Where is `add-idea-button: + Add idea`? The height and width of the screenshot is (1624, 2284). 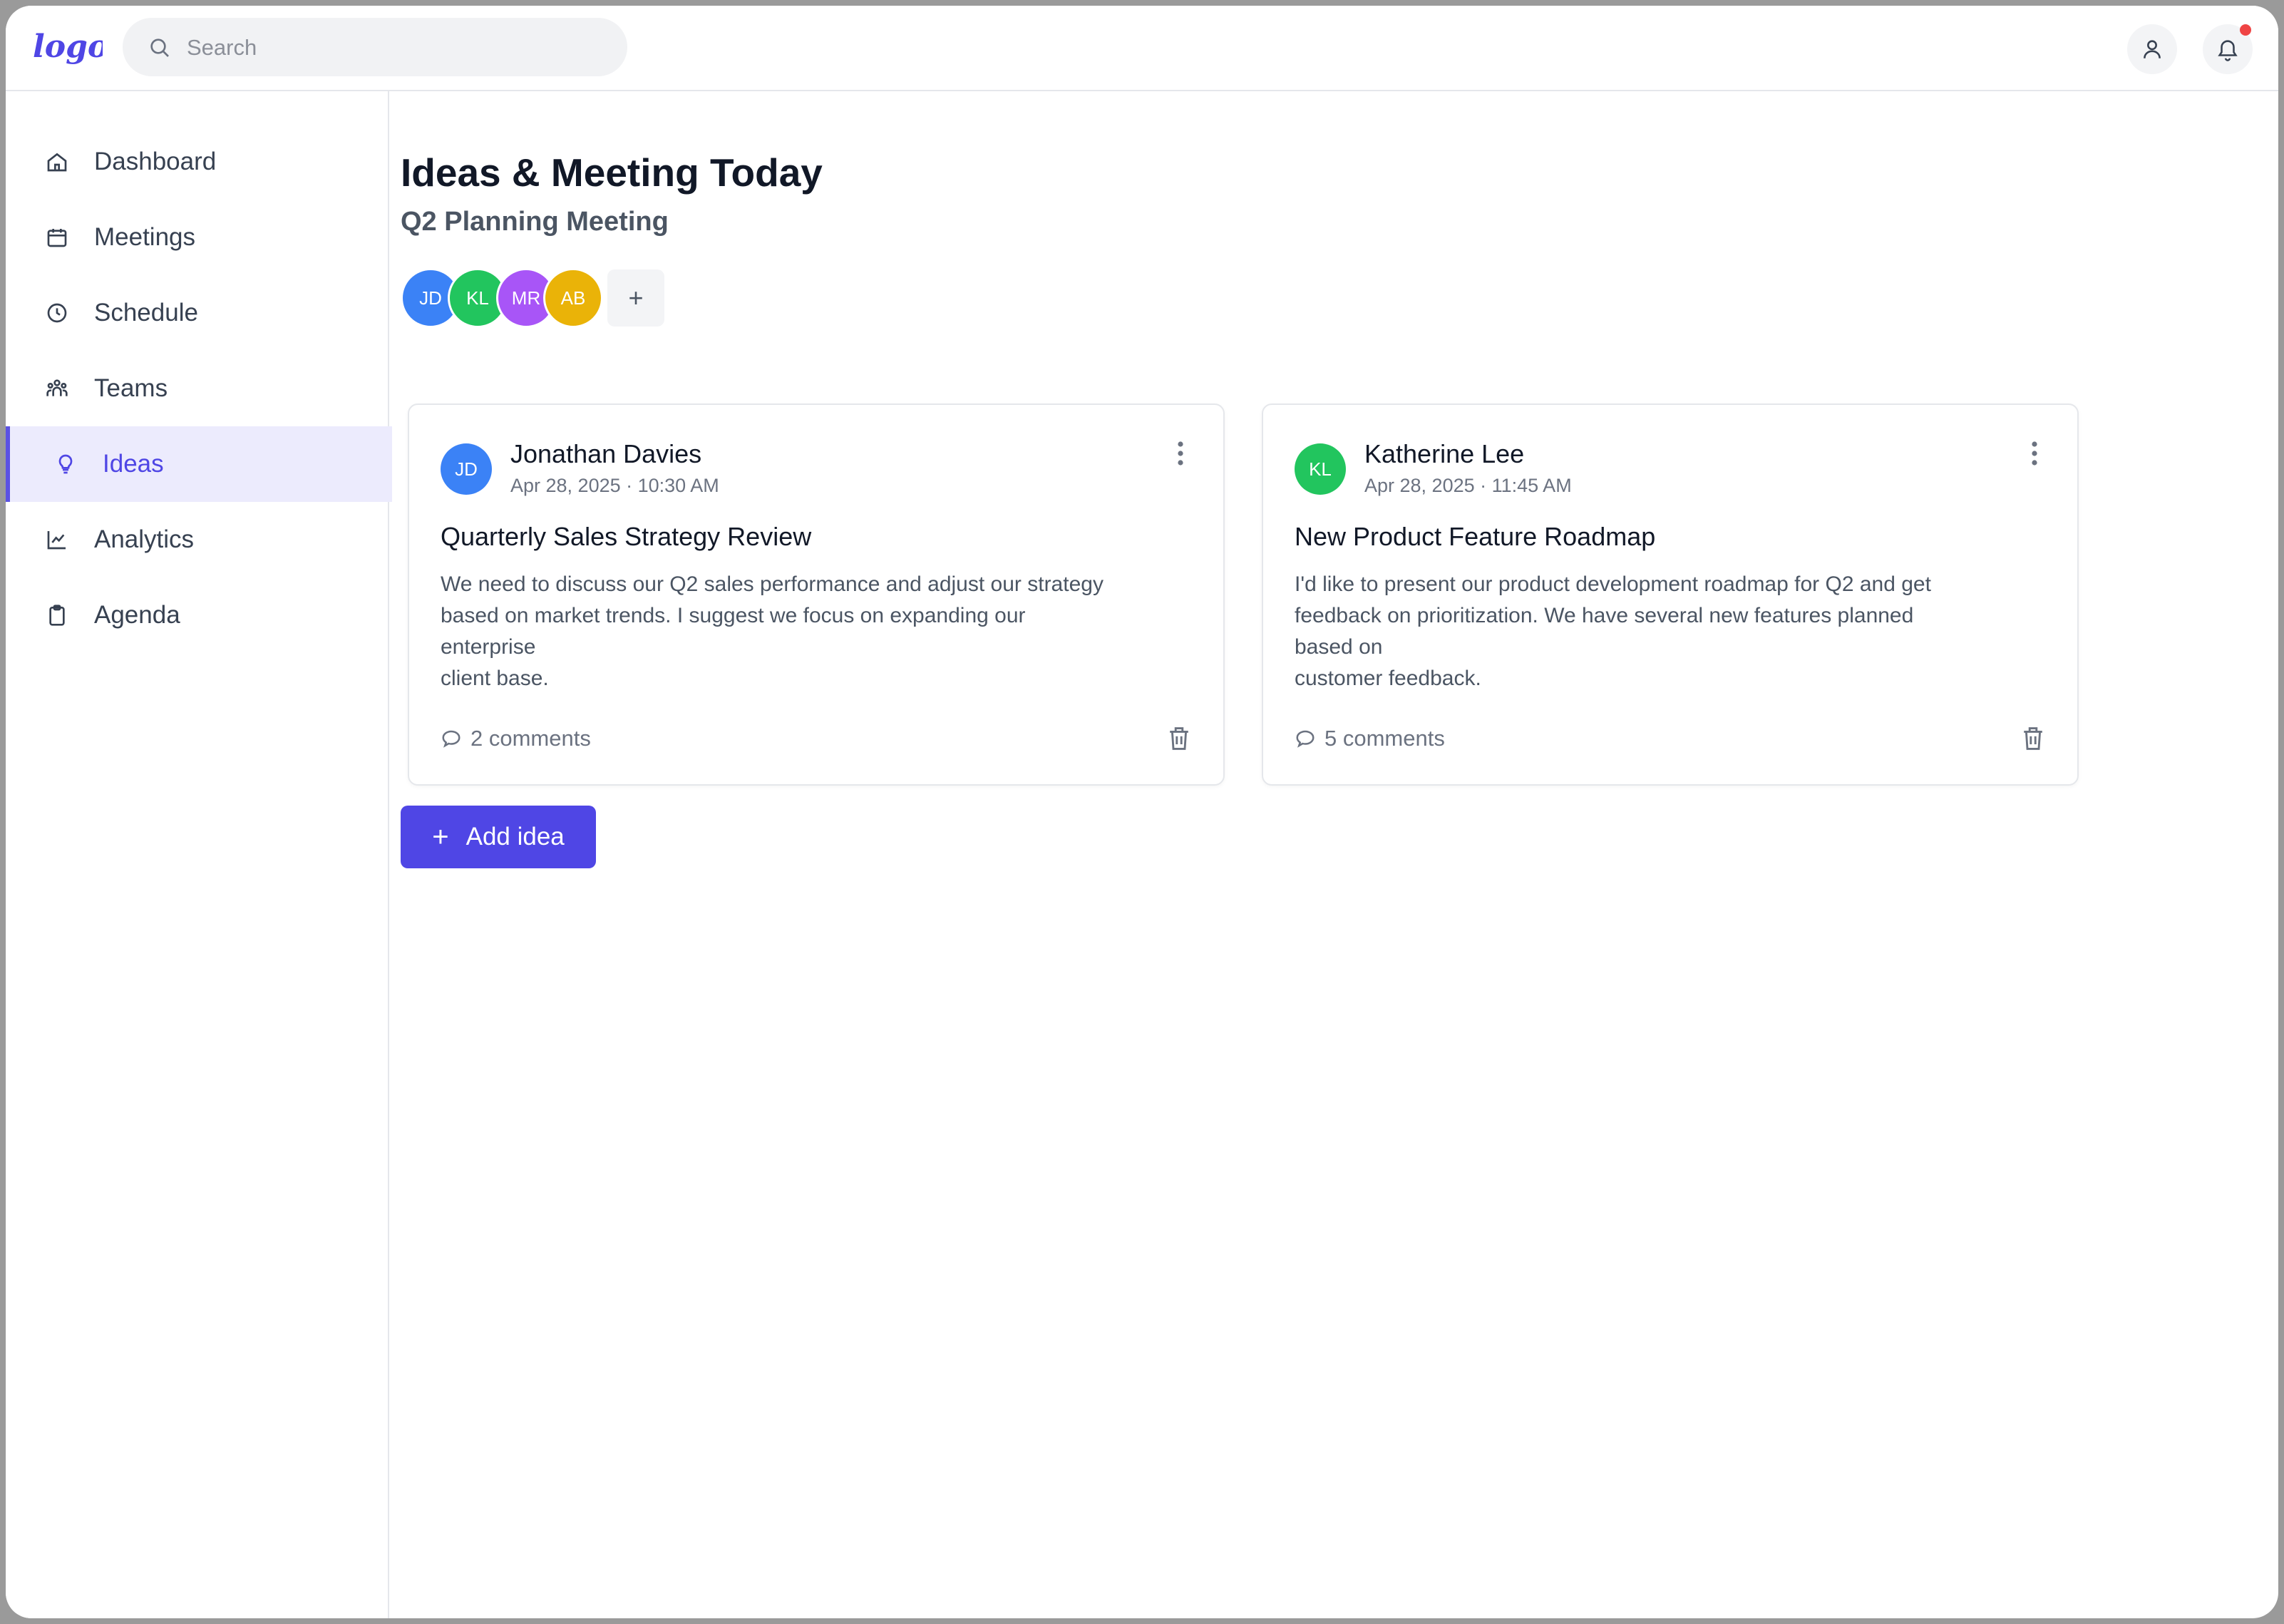 add-idea-button: + Add idea is located at coordinates (498, 837).